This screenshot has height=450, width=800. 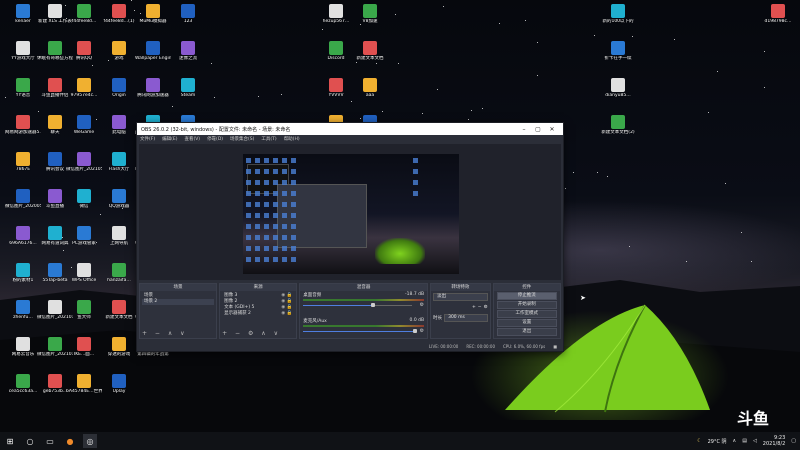 What do you see at coordinates (153, 88) in the screenshot?
I see `desktop-icon: 腾讯网游加速器` at bounding box center [153, 88].